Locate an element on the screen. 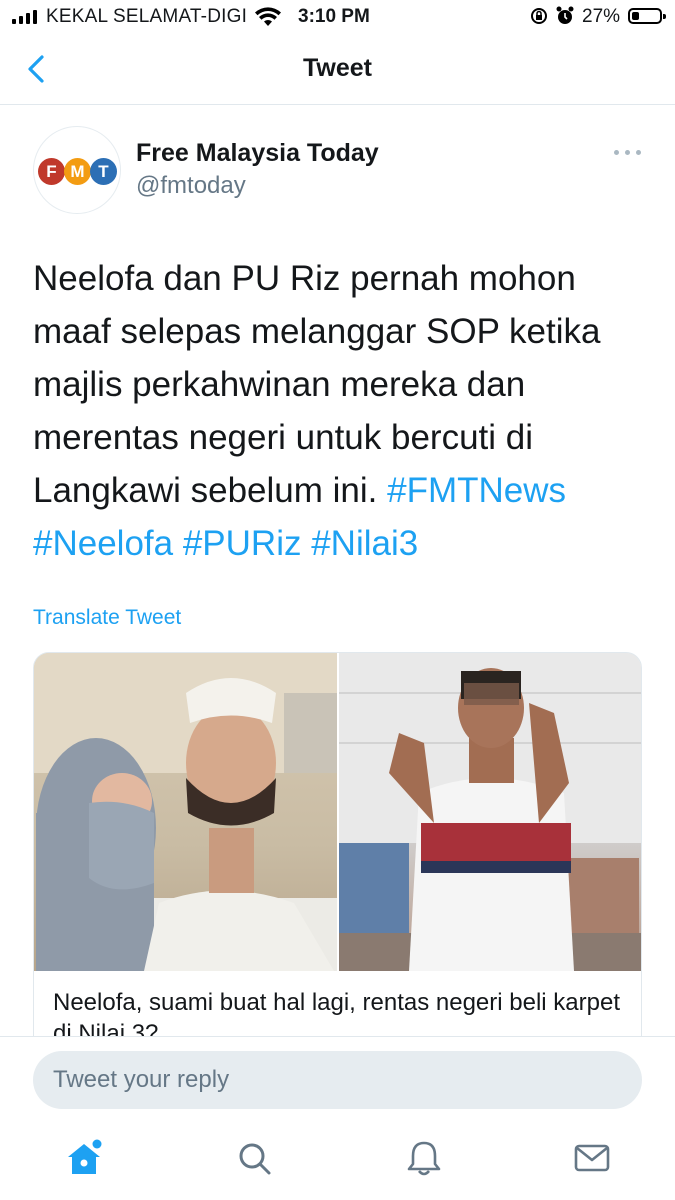 This screenshot has height=1200, width=675. translate-tweet-link: Translate Tweet is located at coordinates (107, 618).